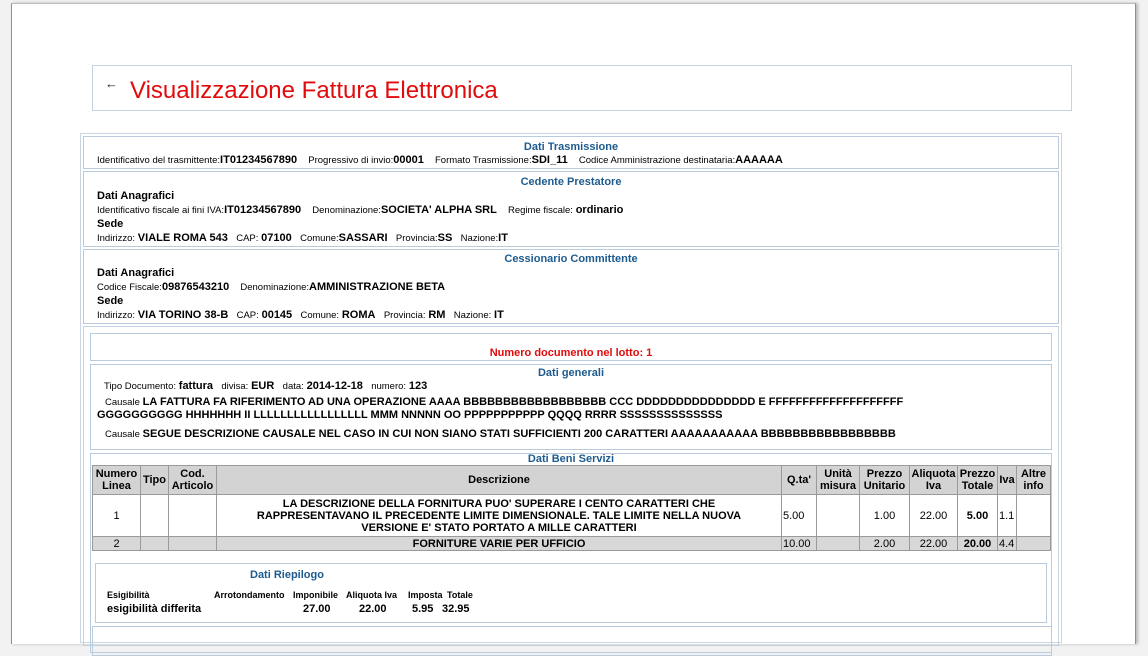  What do you see at coordinates (571, 182) in the screenshot?
I see `cedente-title: Cedente Prestatore` at bounding box center [571, 182].